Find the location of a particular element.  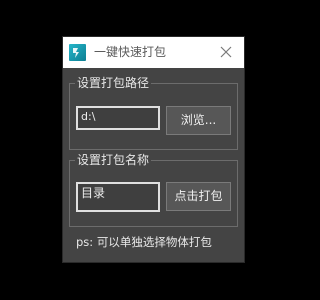

path-input: d:\ is located at coordinates (118, 118).